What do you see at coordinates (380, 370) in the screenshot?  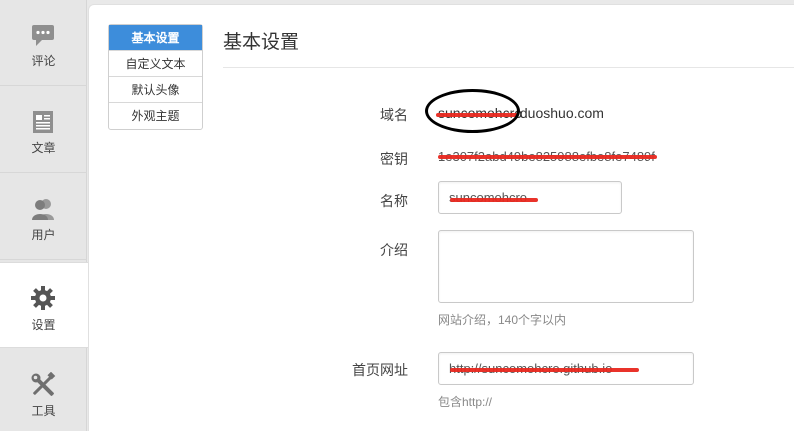 I see `home-url-label: 首页网址` at bounding box center [380, 370].